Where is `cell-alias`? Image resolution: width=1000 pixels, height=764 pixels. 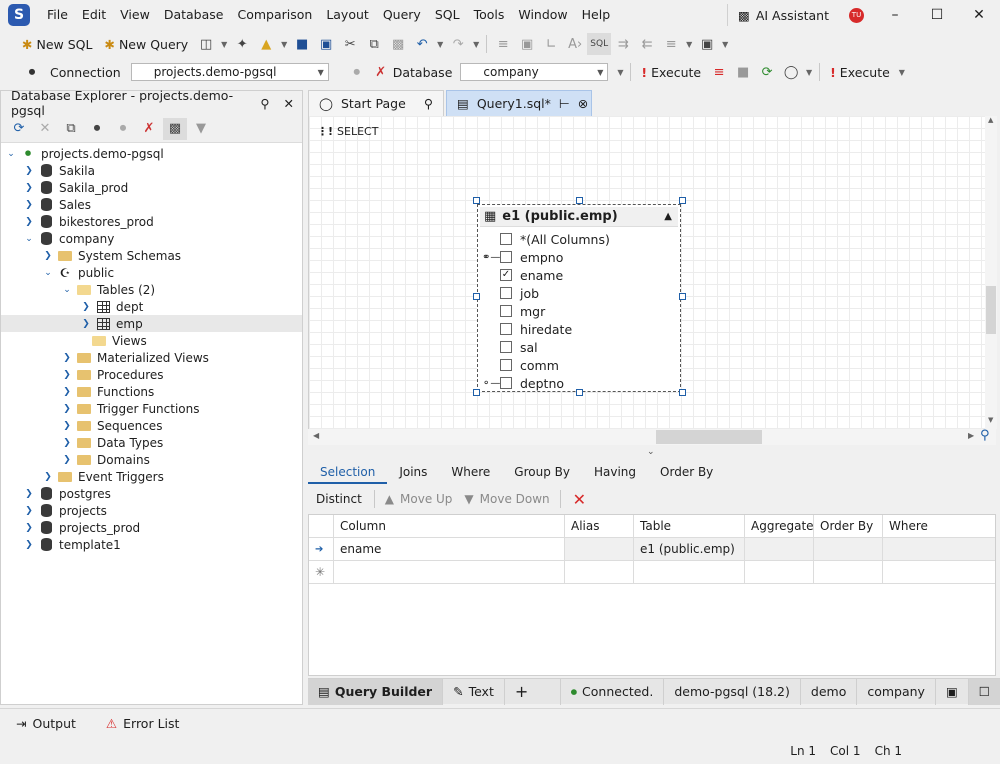
cell-alias is located at coordinates (599, 572).